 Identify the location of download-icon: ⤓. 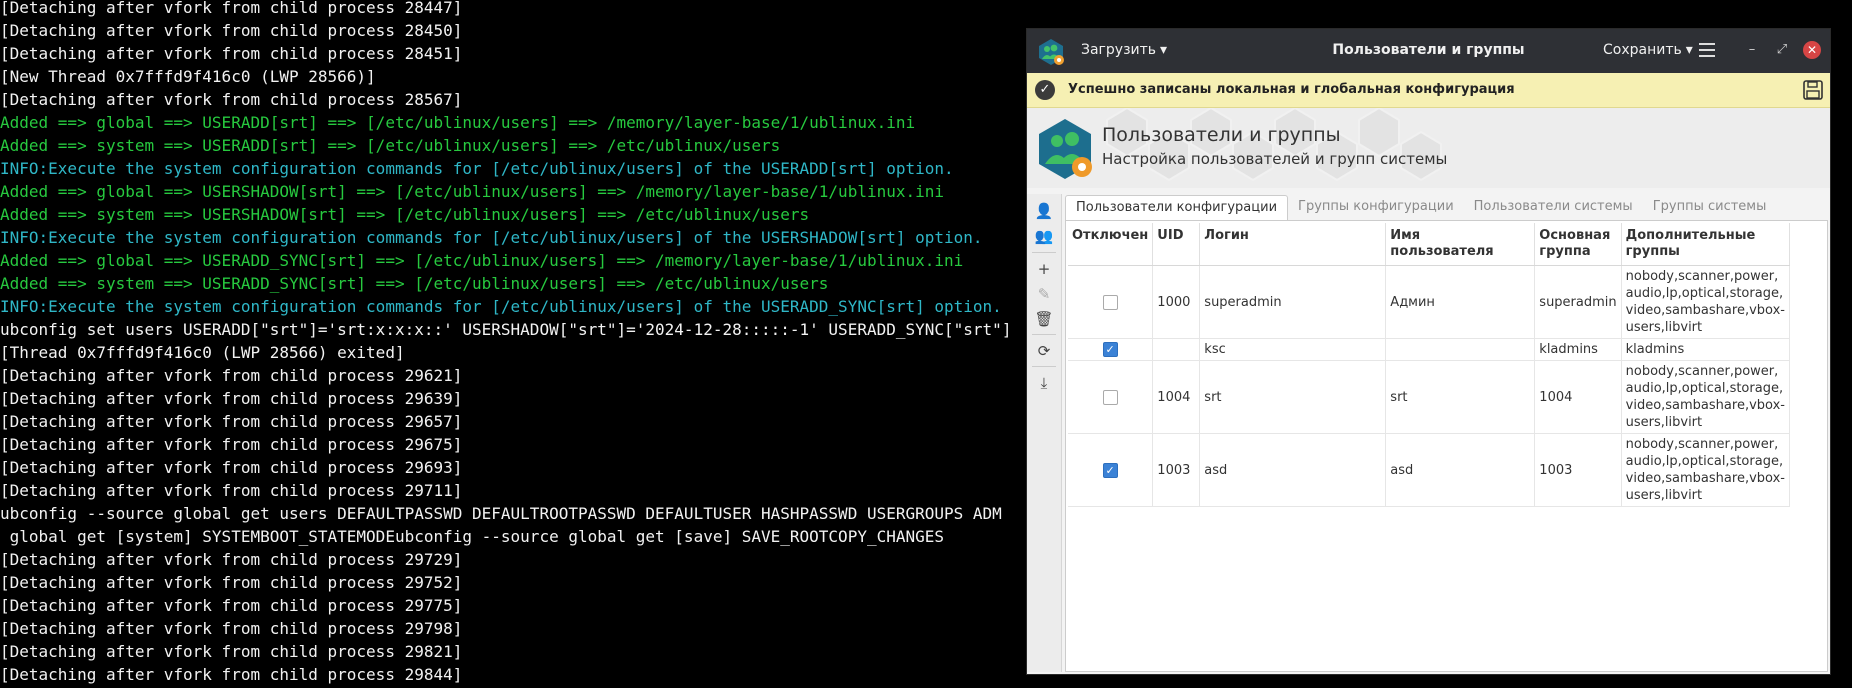
(1044, 383).